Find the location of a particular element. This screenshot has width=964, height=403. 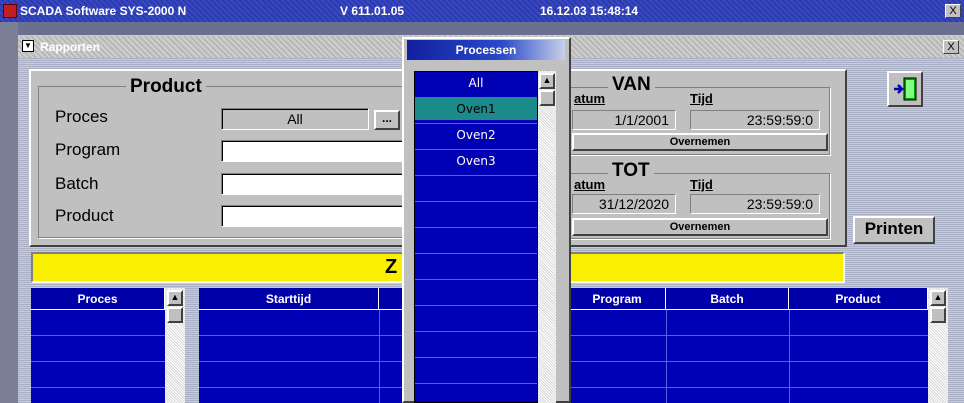

list-item: All is located at coordinates (476, 83).